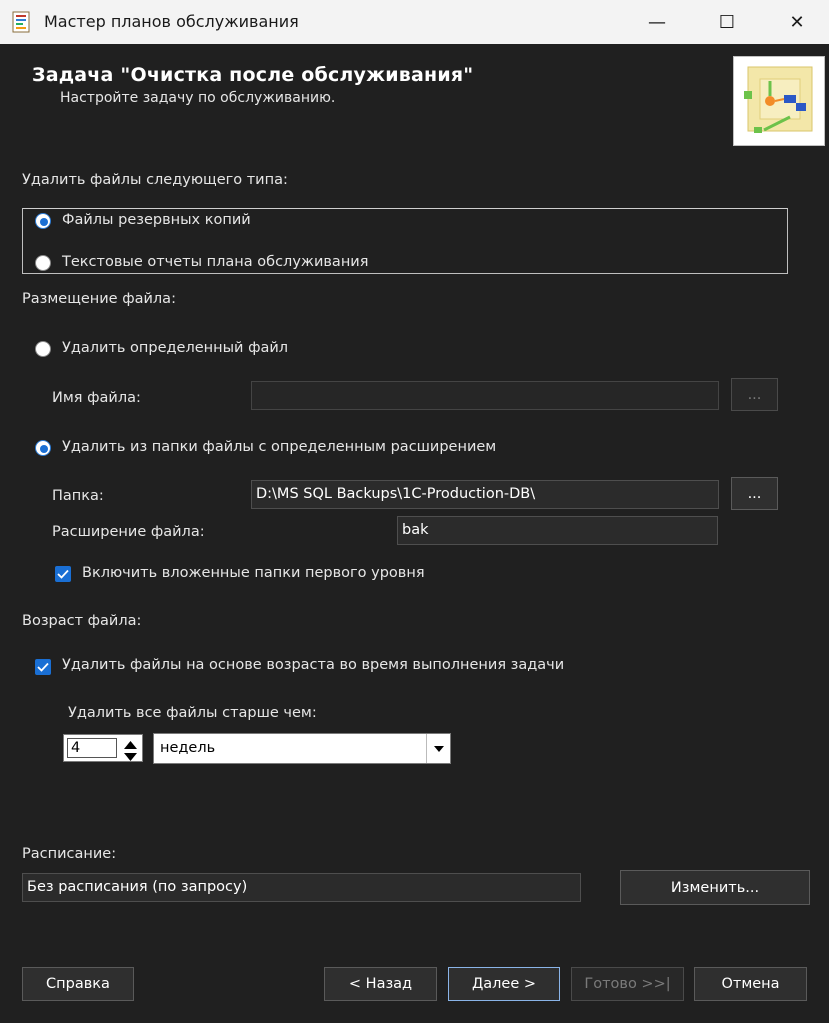 This screenshot has width=829, height=1023. What do you see at coordinates (198, 98) in the screenshot?
I see `page-subtitle: Настройте задачу по обслуживанию.` at bounding box center [198, 98].